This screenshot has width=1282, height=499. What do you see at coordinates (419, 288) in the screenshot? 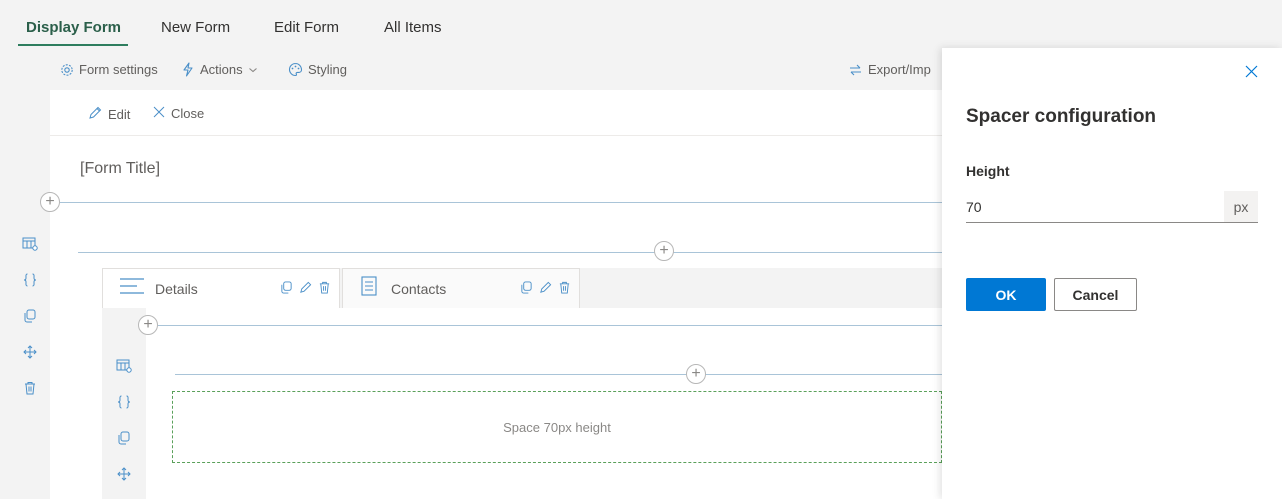
I see `tab-contacts-label: Contacts` at bounding box center [419, 288].